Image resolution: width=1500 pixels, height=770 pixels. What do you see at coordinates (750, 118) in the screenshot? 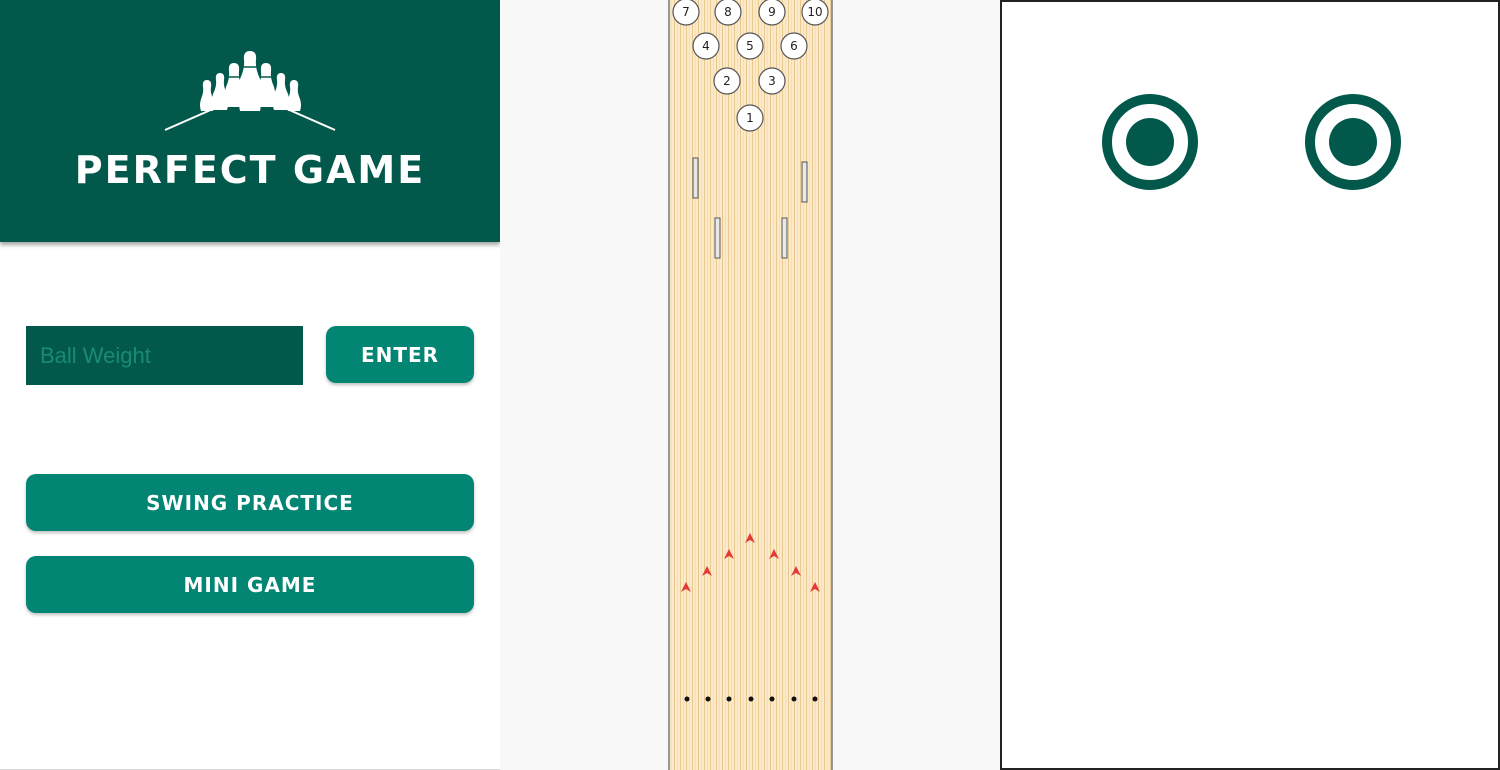
I see `pin-label-1: 1` at bounding box center [750, 118].